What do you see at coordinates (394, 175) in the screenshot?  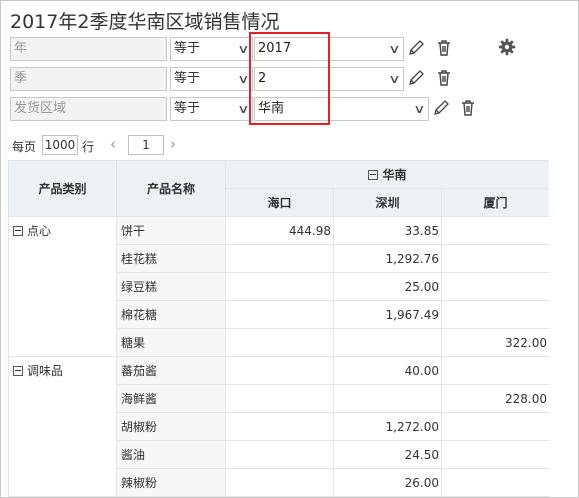 I see `header-region-label: 华南` at bounding box center [394, 175].